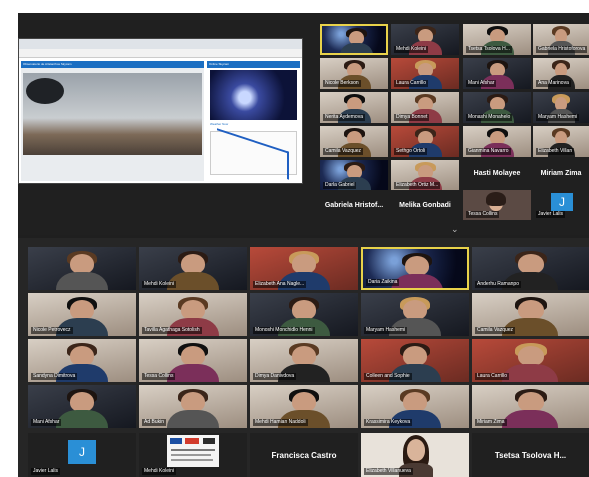 The width and height of the screenshot is (589, 477). I want to click on participant-name: Sethgo Ortoli, so click(411, 151).